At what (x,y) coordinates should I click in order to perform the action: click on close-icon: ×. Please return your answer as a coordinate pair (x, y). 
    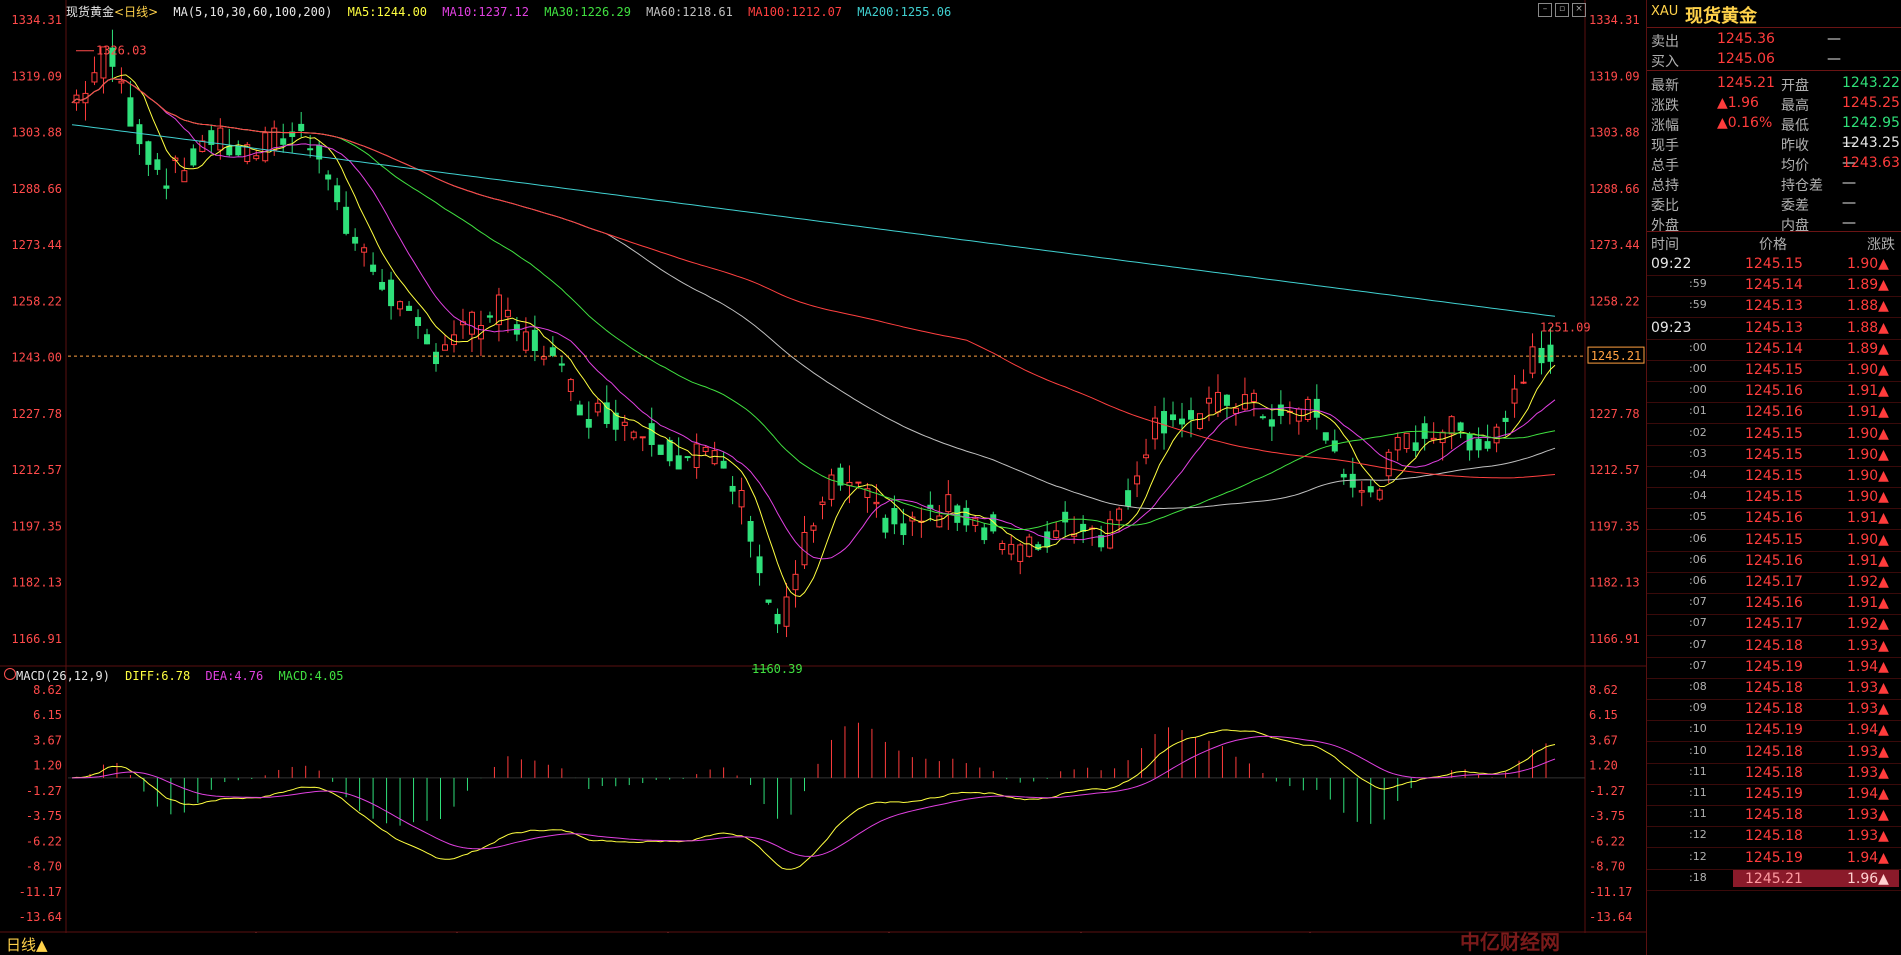
    Looking at the image, I should click on (1579, 10).